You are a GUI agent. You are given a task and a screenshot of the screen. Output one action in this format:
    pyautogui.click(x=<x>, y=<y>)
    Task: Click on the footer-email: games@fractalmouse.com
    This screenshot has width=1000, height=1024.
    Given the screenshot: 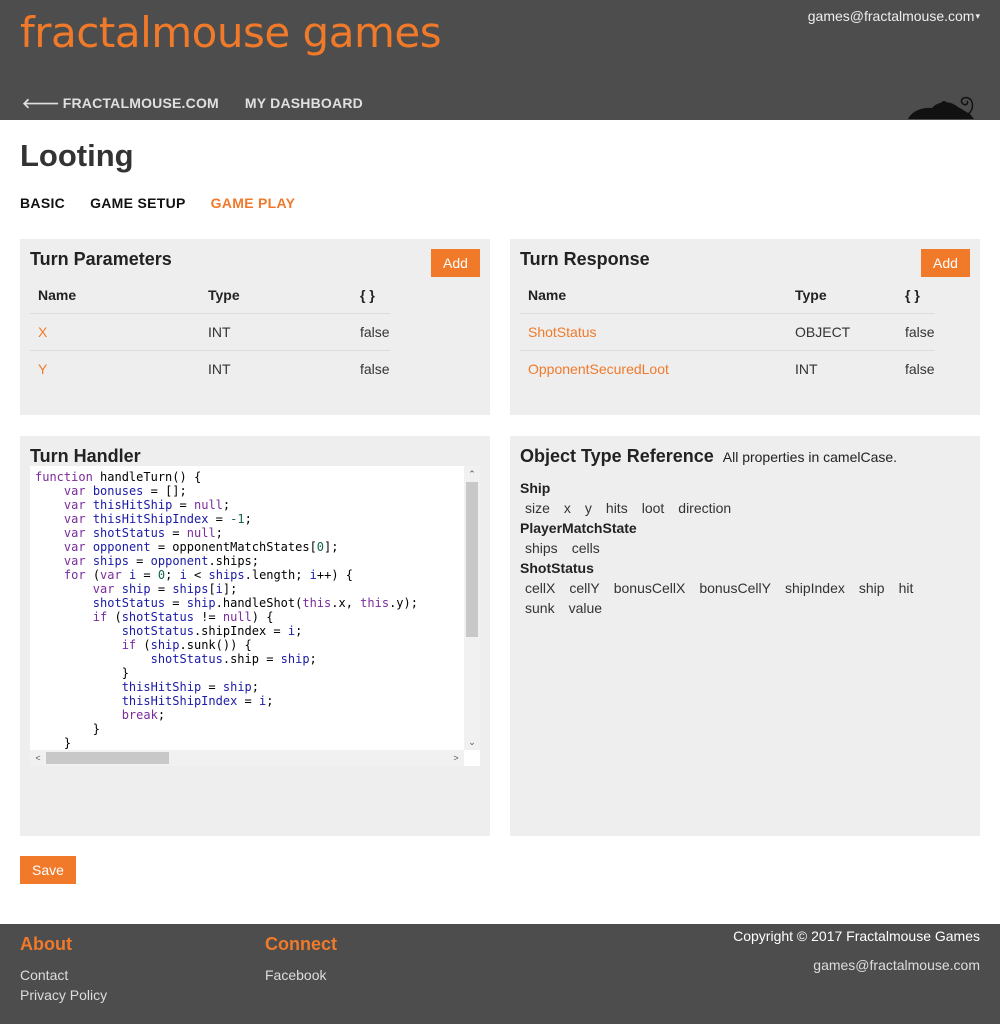 What is the action you would take?
    pyautogui.click(x=856, y=965)
    